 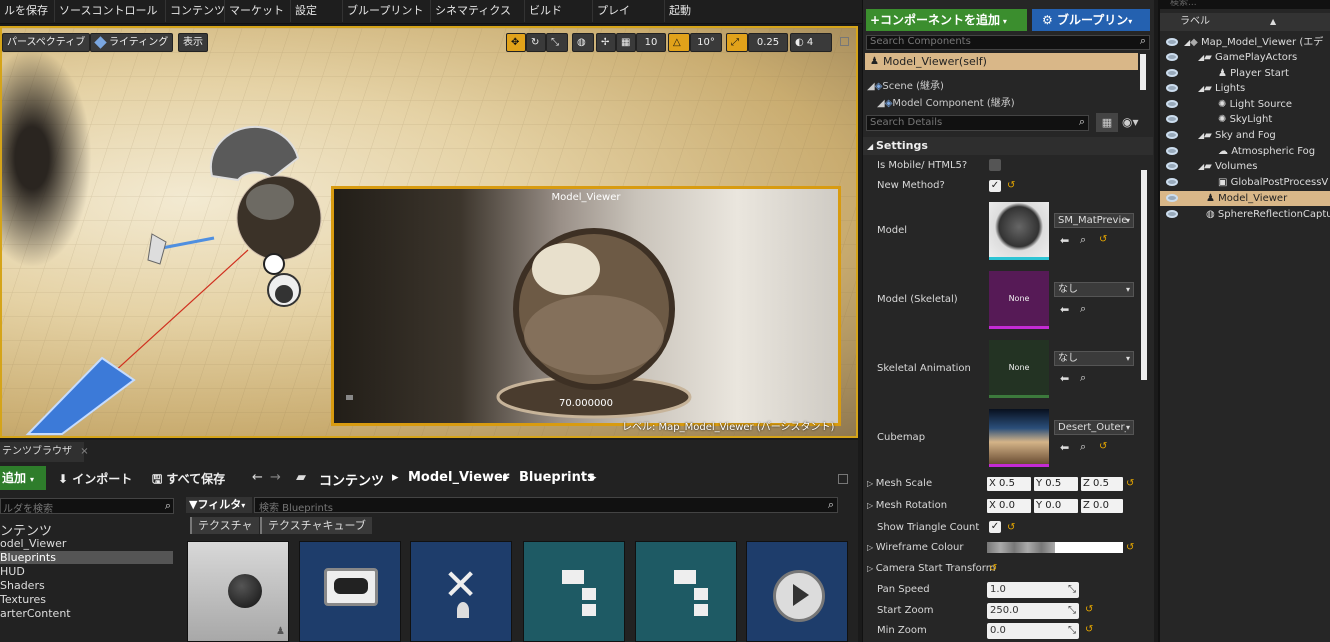 I want to click on outliner-row-atmospheric-fog: ☁ Atmospheric Fog, so click(x=1245, y=151).